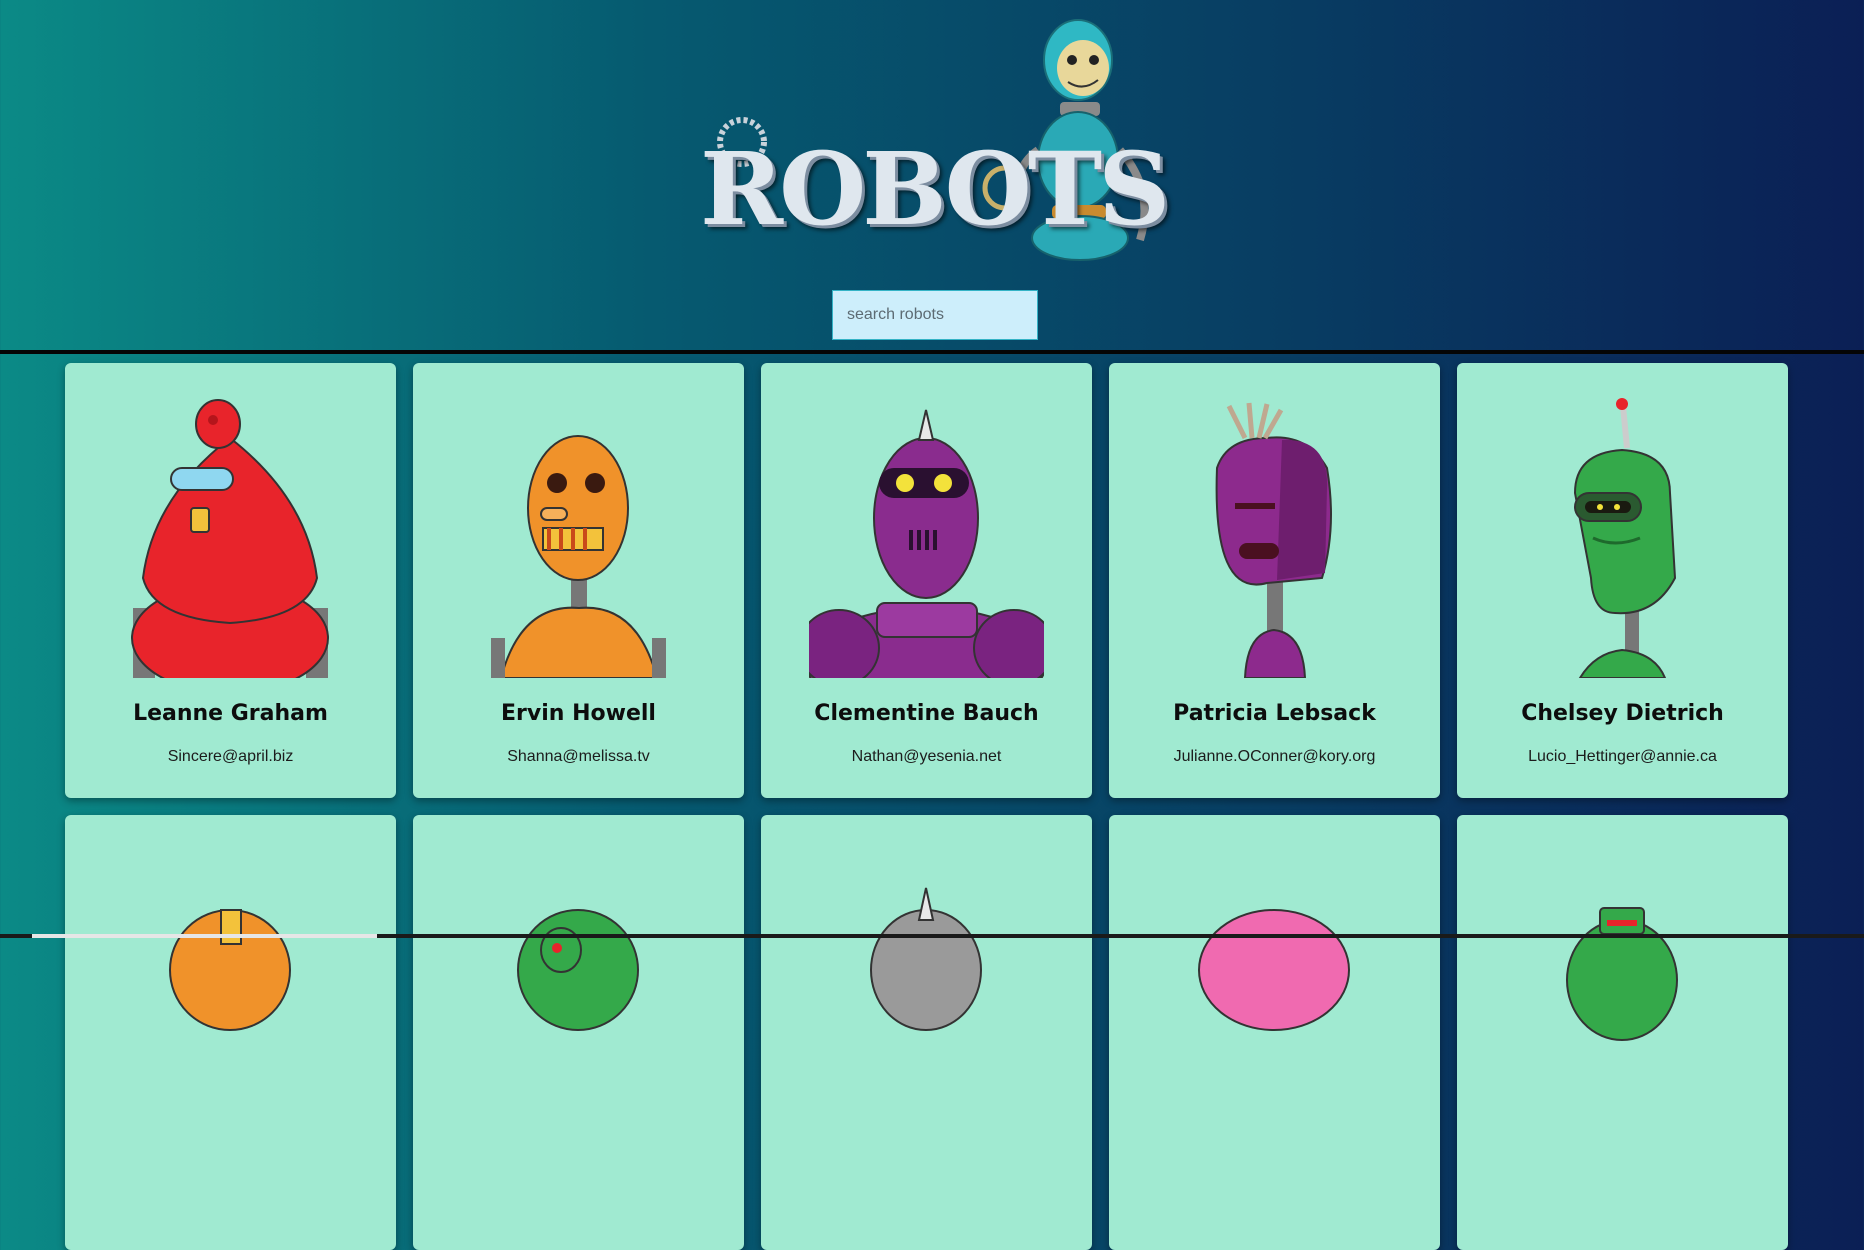  Describe the element at coordinates (1622, 713) in the screenshot. I see `robot-name: Chelsey Dietrich` at that location.